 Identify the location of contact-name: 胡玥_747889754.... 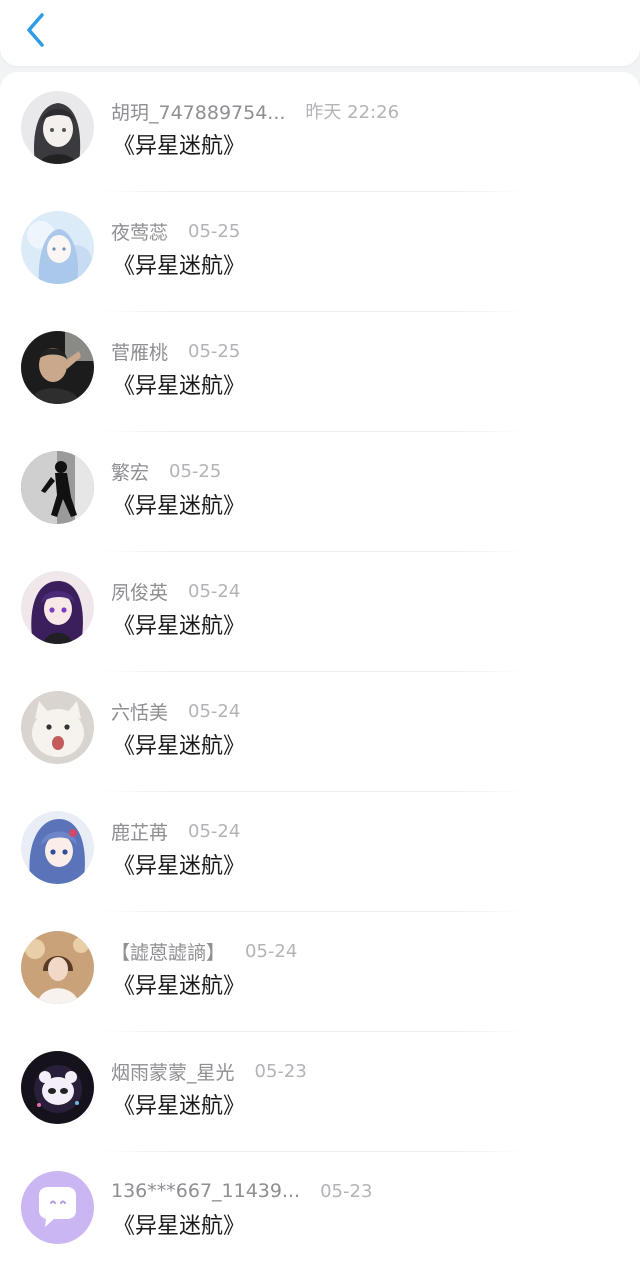
(198, 112).